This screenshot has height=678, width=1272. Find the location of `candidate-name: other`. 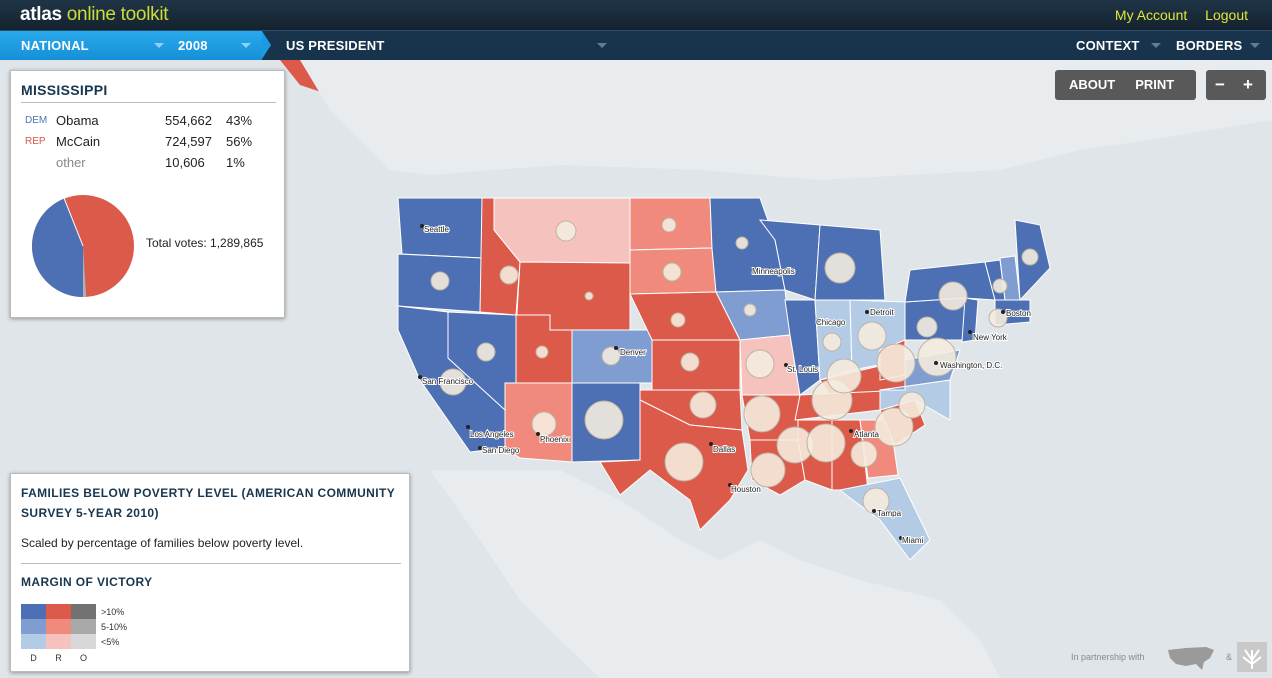

candidate-name: other is located at coordinates (71, 162).